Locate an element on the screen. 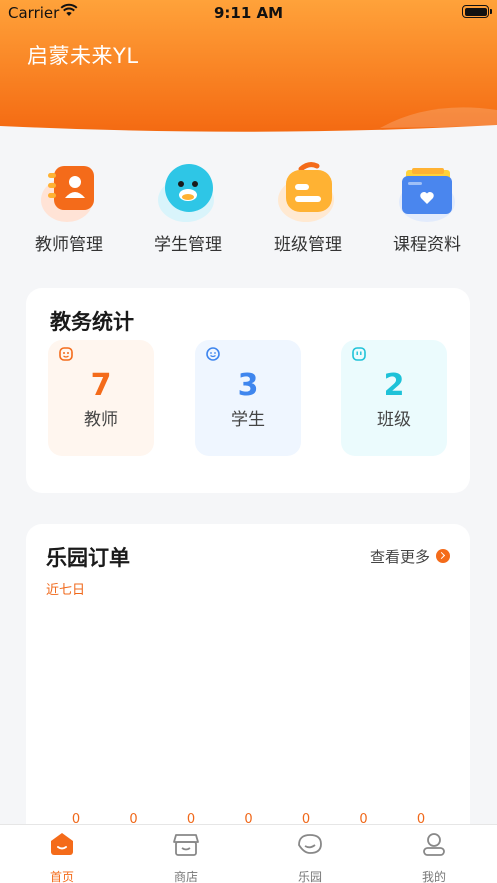 Image resolution: width=497 pixels, height=883 pixels. tab-shop: 商店 is located at coordinates (186, 857).